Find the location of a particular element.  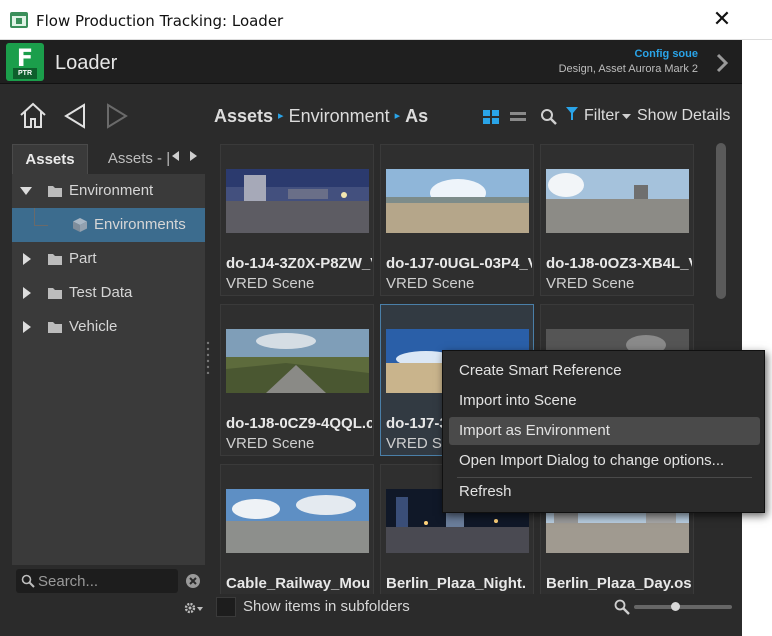

chevron-right-icon is located at coordinates (722, 63).